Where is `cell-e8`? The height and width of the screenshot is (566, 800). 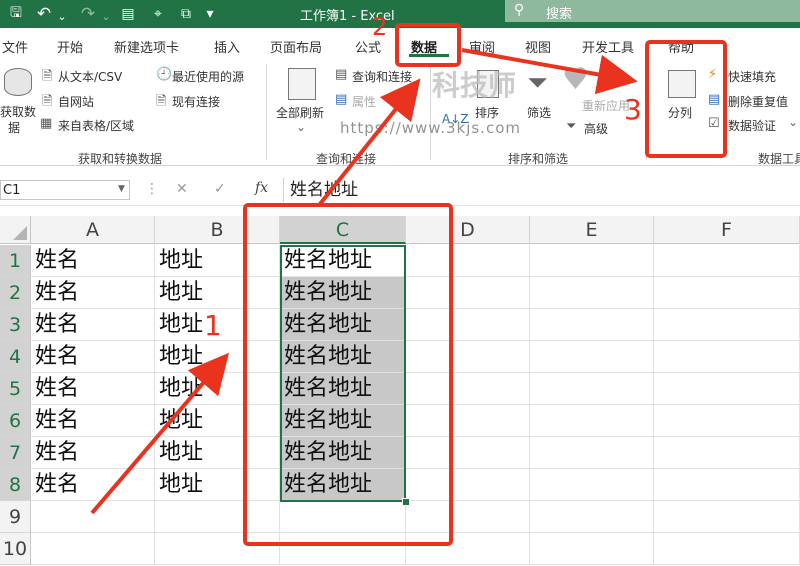
cell-e8 is located at coordinates (592, 485).